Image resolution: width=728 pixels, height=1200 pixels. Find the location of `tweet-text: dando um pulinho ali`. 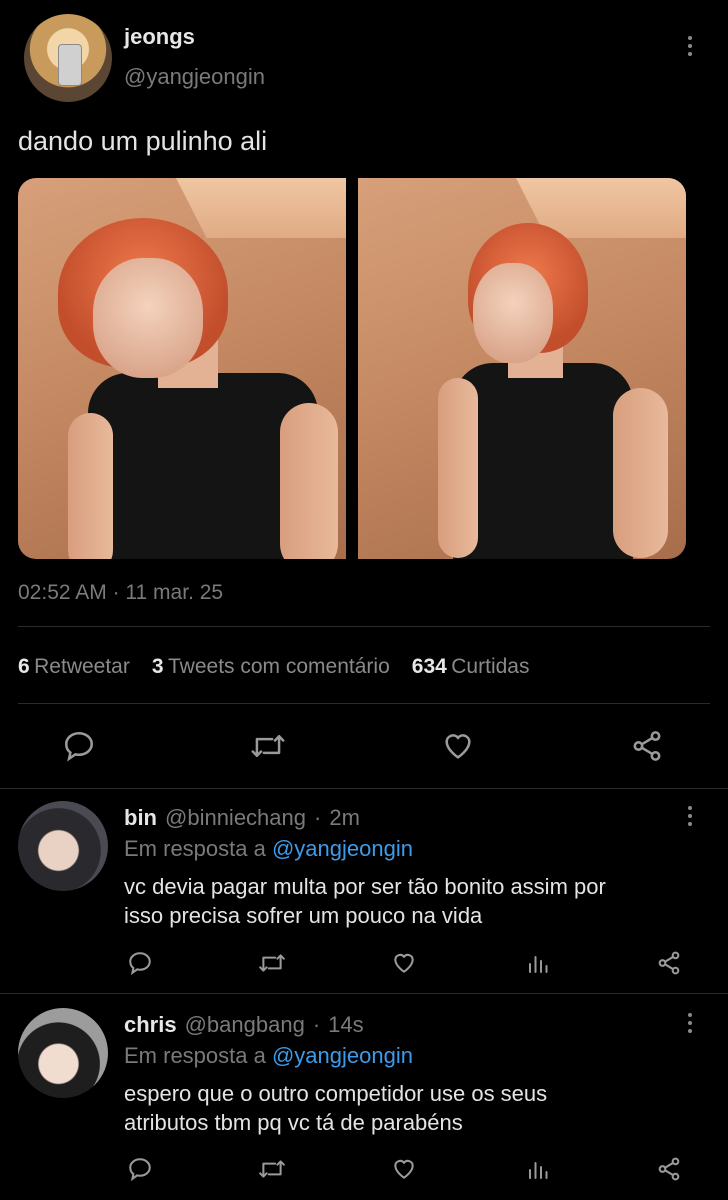

tweet-text: dando um pulinho ali is located at coordinates (143, 141).